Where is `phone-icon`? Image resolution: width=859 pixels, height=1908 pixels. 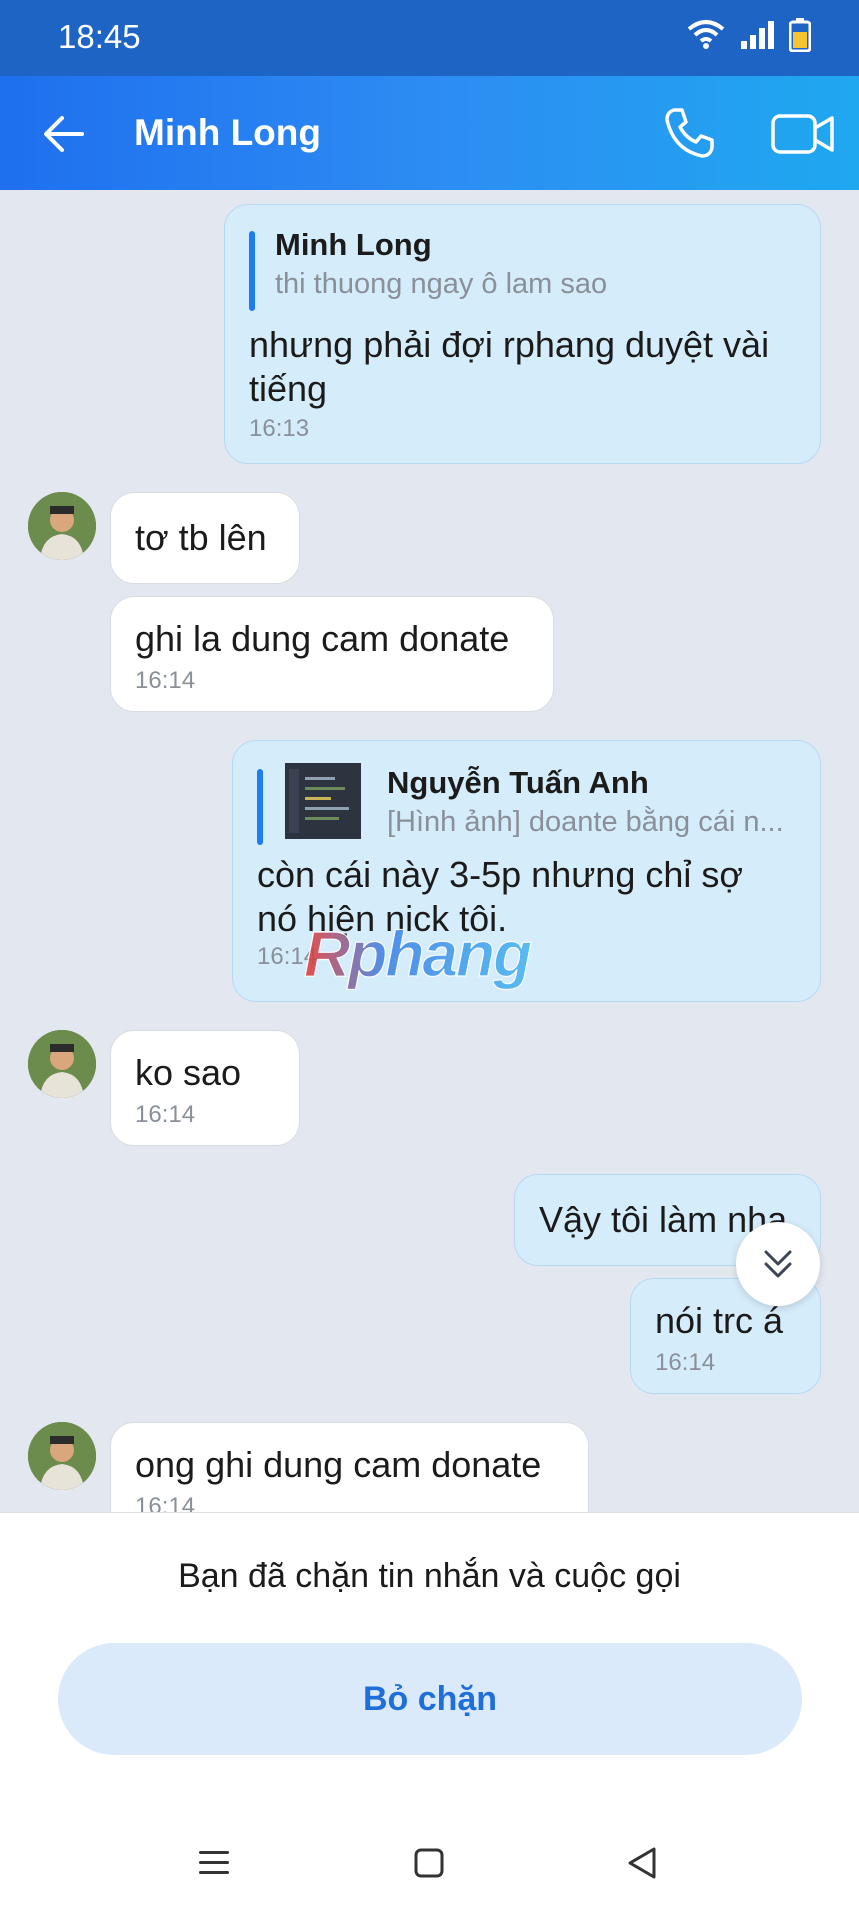 phone-icon is located at coordinates (689, 133).